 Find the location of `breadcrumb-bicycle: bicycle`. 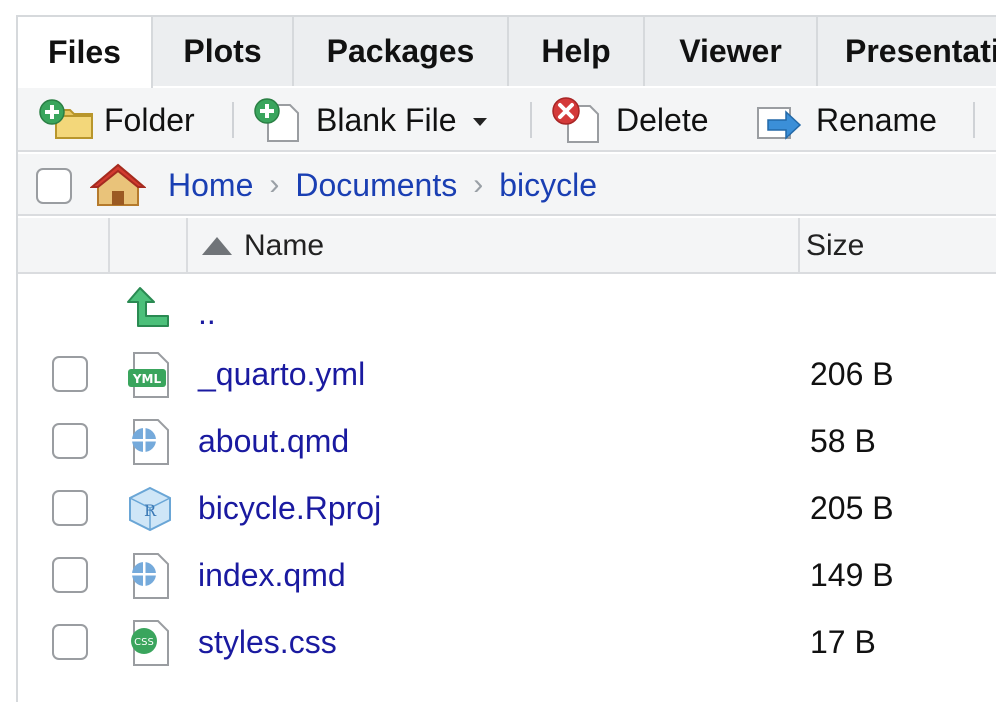

breadcrumb-bicycle: bicycle is located at coordinates (548, 185).